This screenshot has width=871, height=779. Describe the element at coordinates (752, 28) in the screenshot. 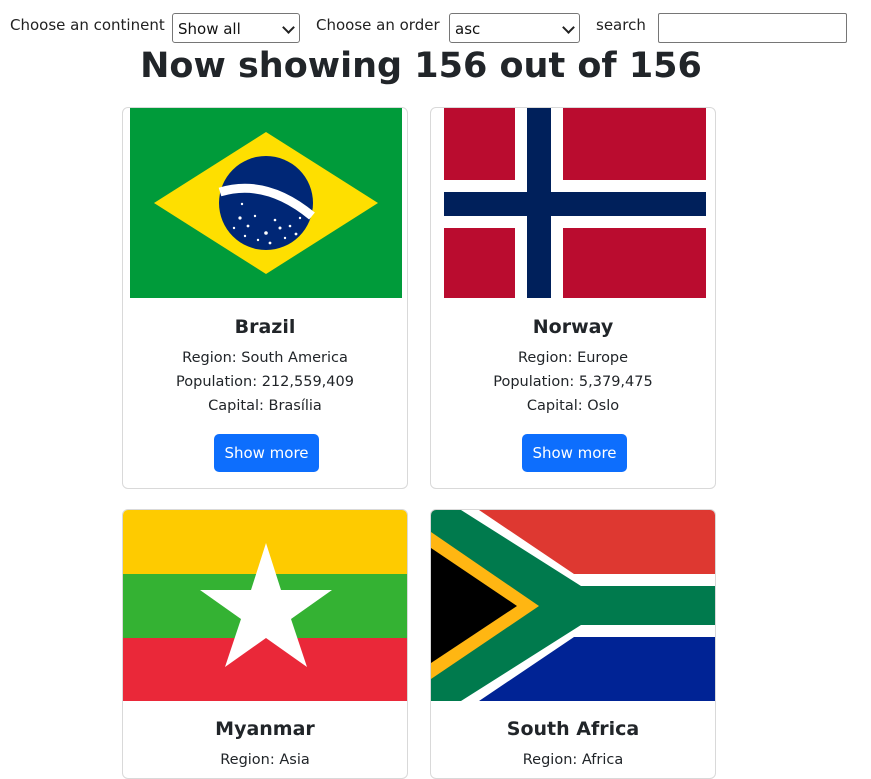

I see `search-input` at that location.